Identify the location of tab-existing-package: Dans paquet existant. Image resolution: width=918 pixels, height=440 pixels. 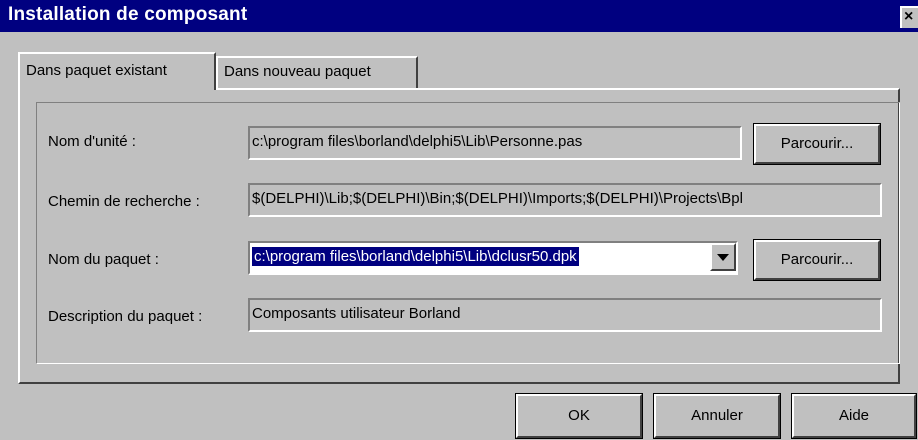
(117, 71).